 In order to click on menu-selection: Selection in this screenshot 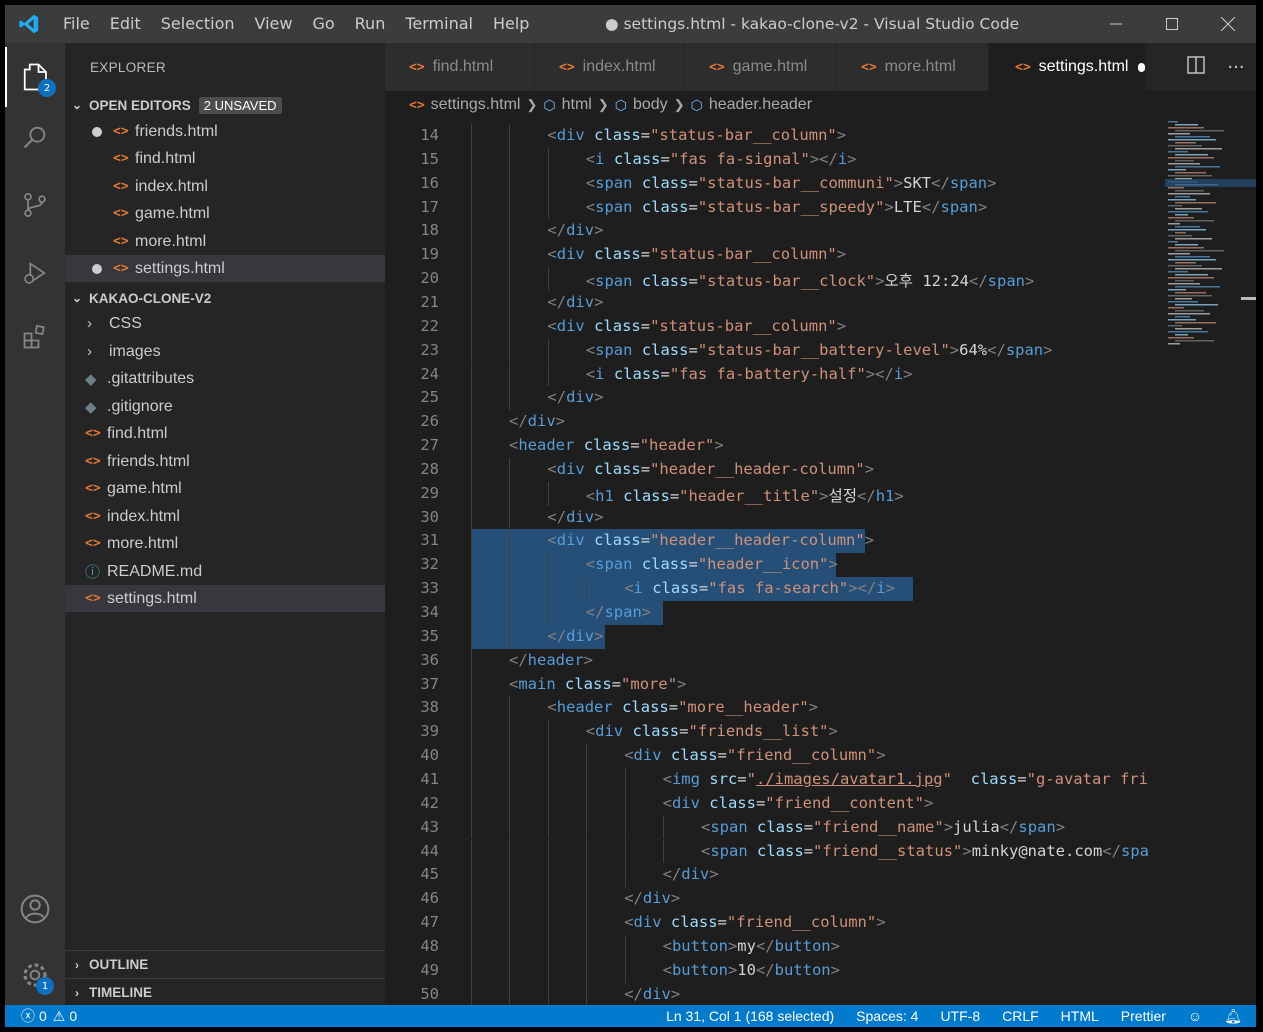, I will do `click(198, 24)`.